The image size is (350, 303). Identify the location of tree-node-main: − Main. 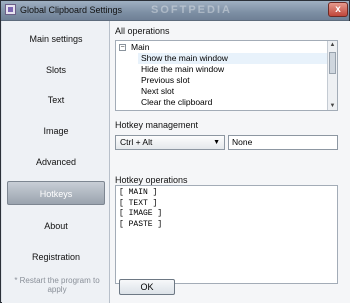
(222, 47).